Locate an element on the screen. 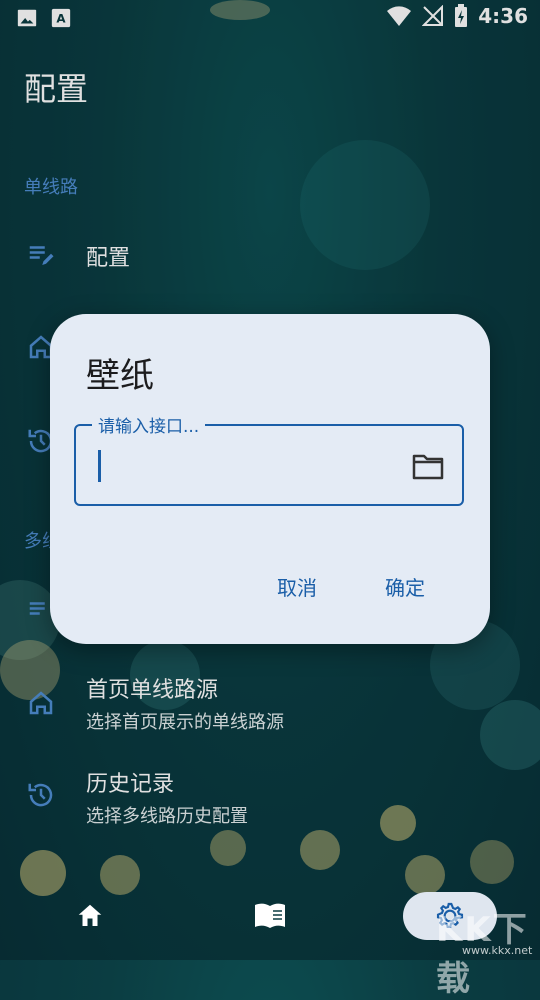  book-icon is located at coordinates (270, 915).